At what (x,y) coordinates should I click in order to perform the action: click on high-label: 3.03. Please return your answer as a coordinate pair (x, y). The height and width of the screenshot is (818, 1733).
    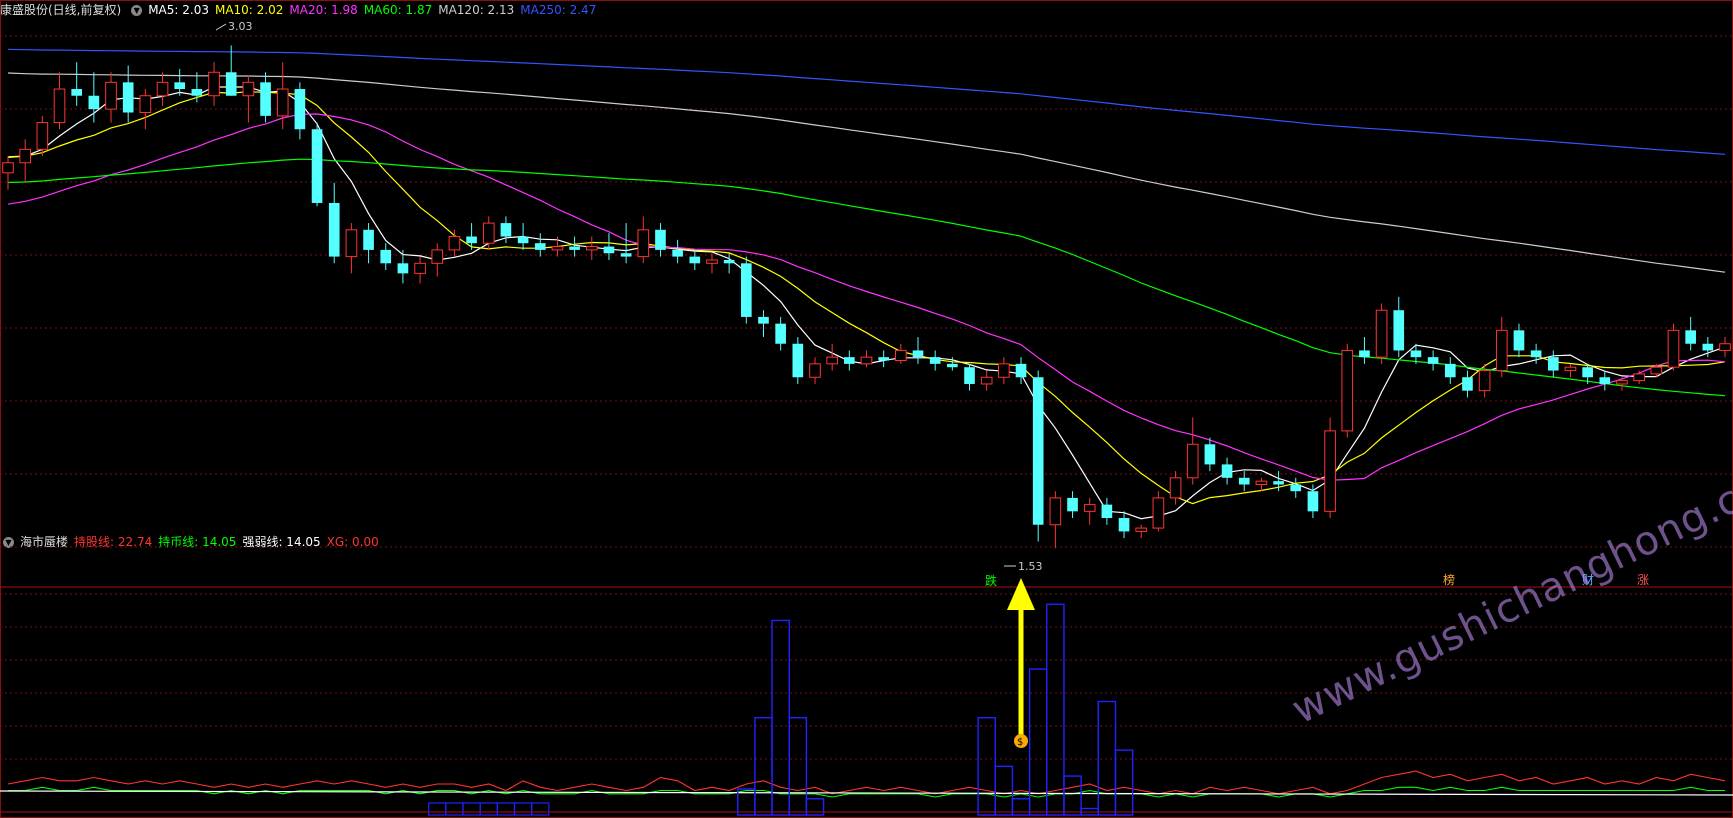
    Looking at the image, I should click on (240, 26).